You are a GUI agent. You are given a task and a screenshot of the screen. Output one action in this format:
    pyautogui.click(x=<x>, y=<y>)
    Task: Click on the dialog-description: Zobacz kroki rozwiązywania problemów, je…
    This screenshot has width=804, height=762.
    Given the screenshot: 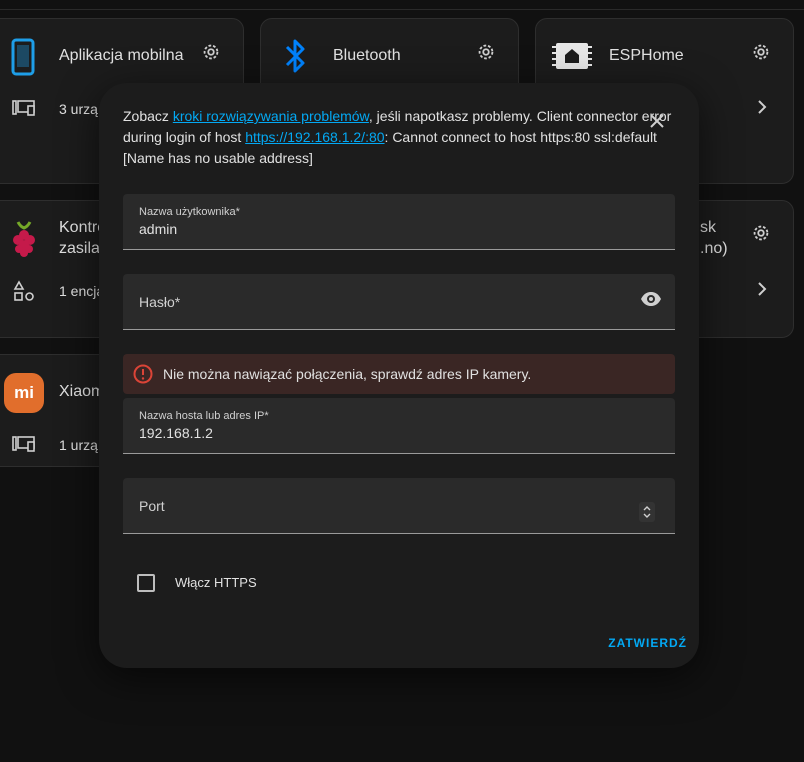 What is the action you would take?
    pyautogui.click(x=399, y=137)
    